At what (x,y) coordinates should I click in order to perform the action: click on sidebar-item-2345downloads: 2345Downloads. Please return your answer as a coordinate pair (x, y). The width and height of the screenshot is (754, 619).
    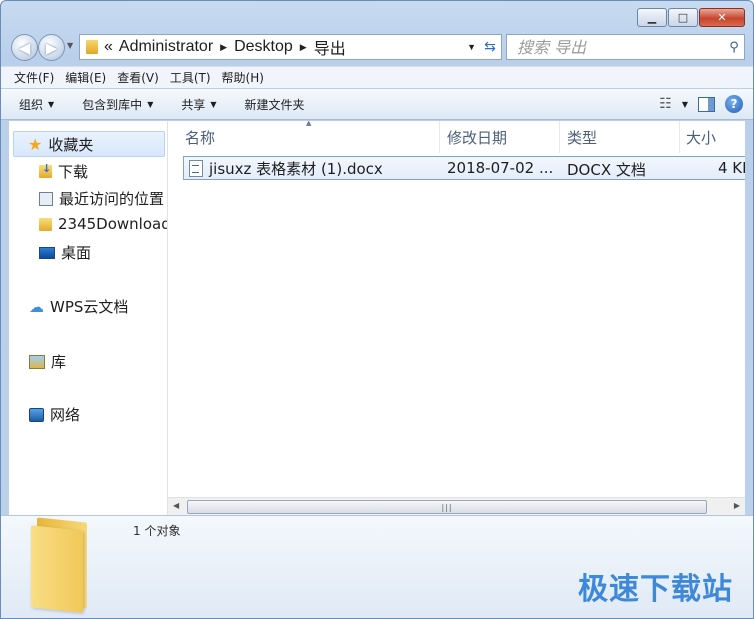
    Looking at the image, I should click on (103, 224).